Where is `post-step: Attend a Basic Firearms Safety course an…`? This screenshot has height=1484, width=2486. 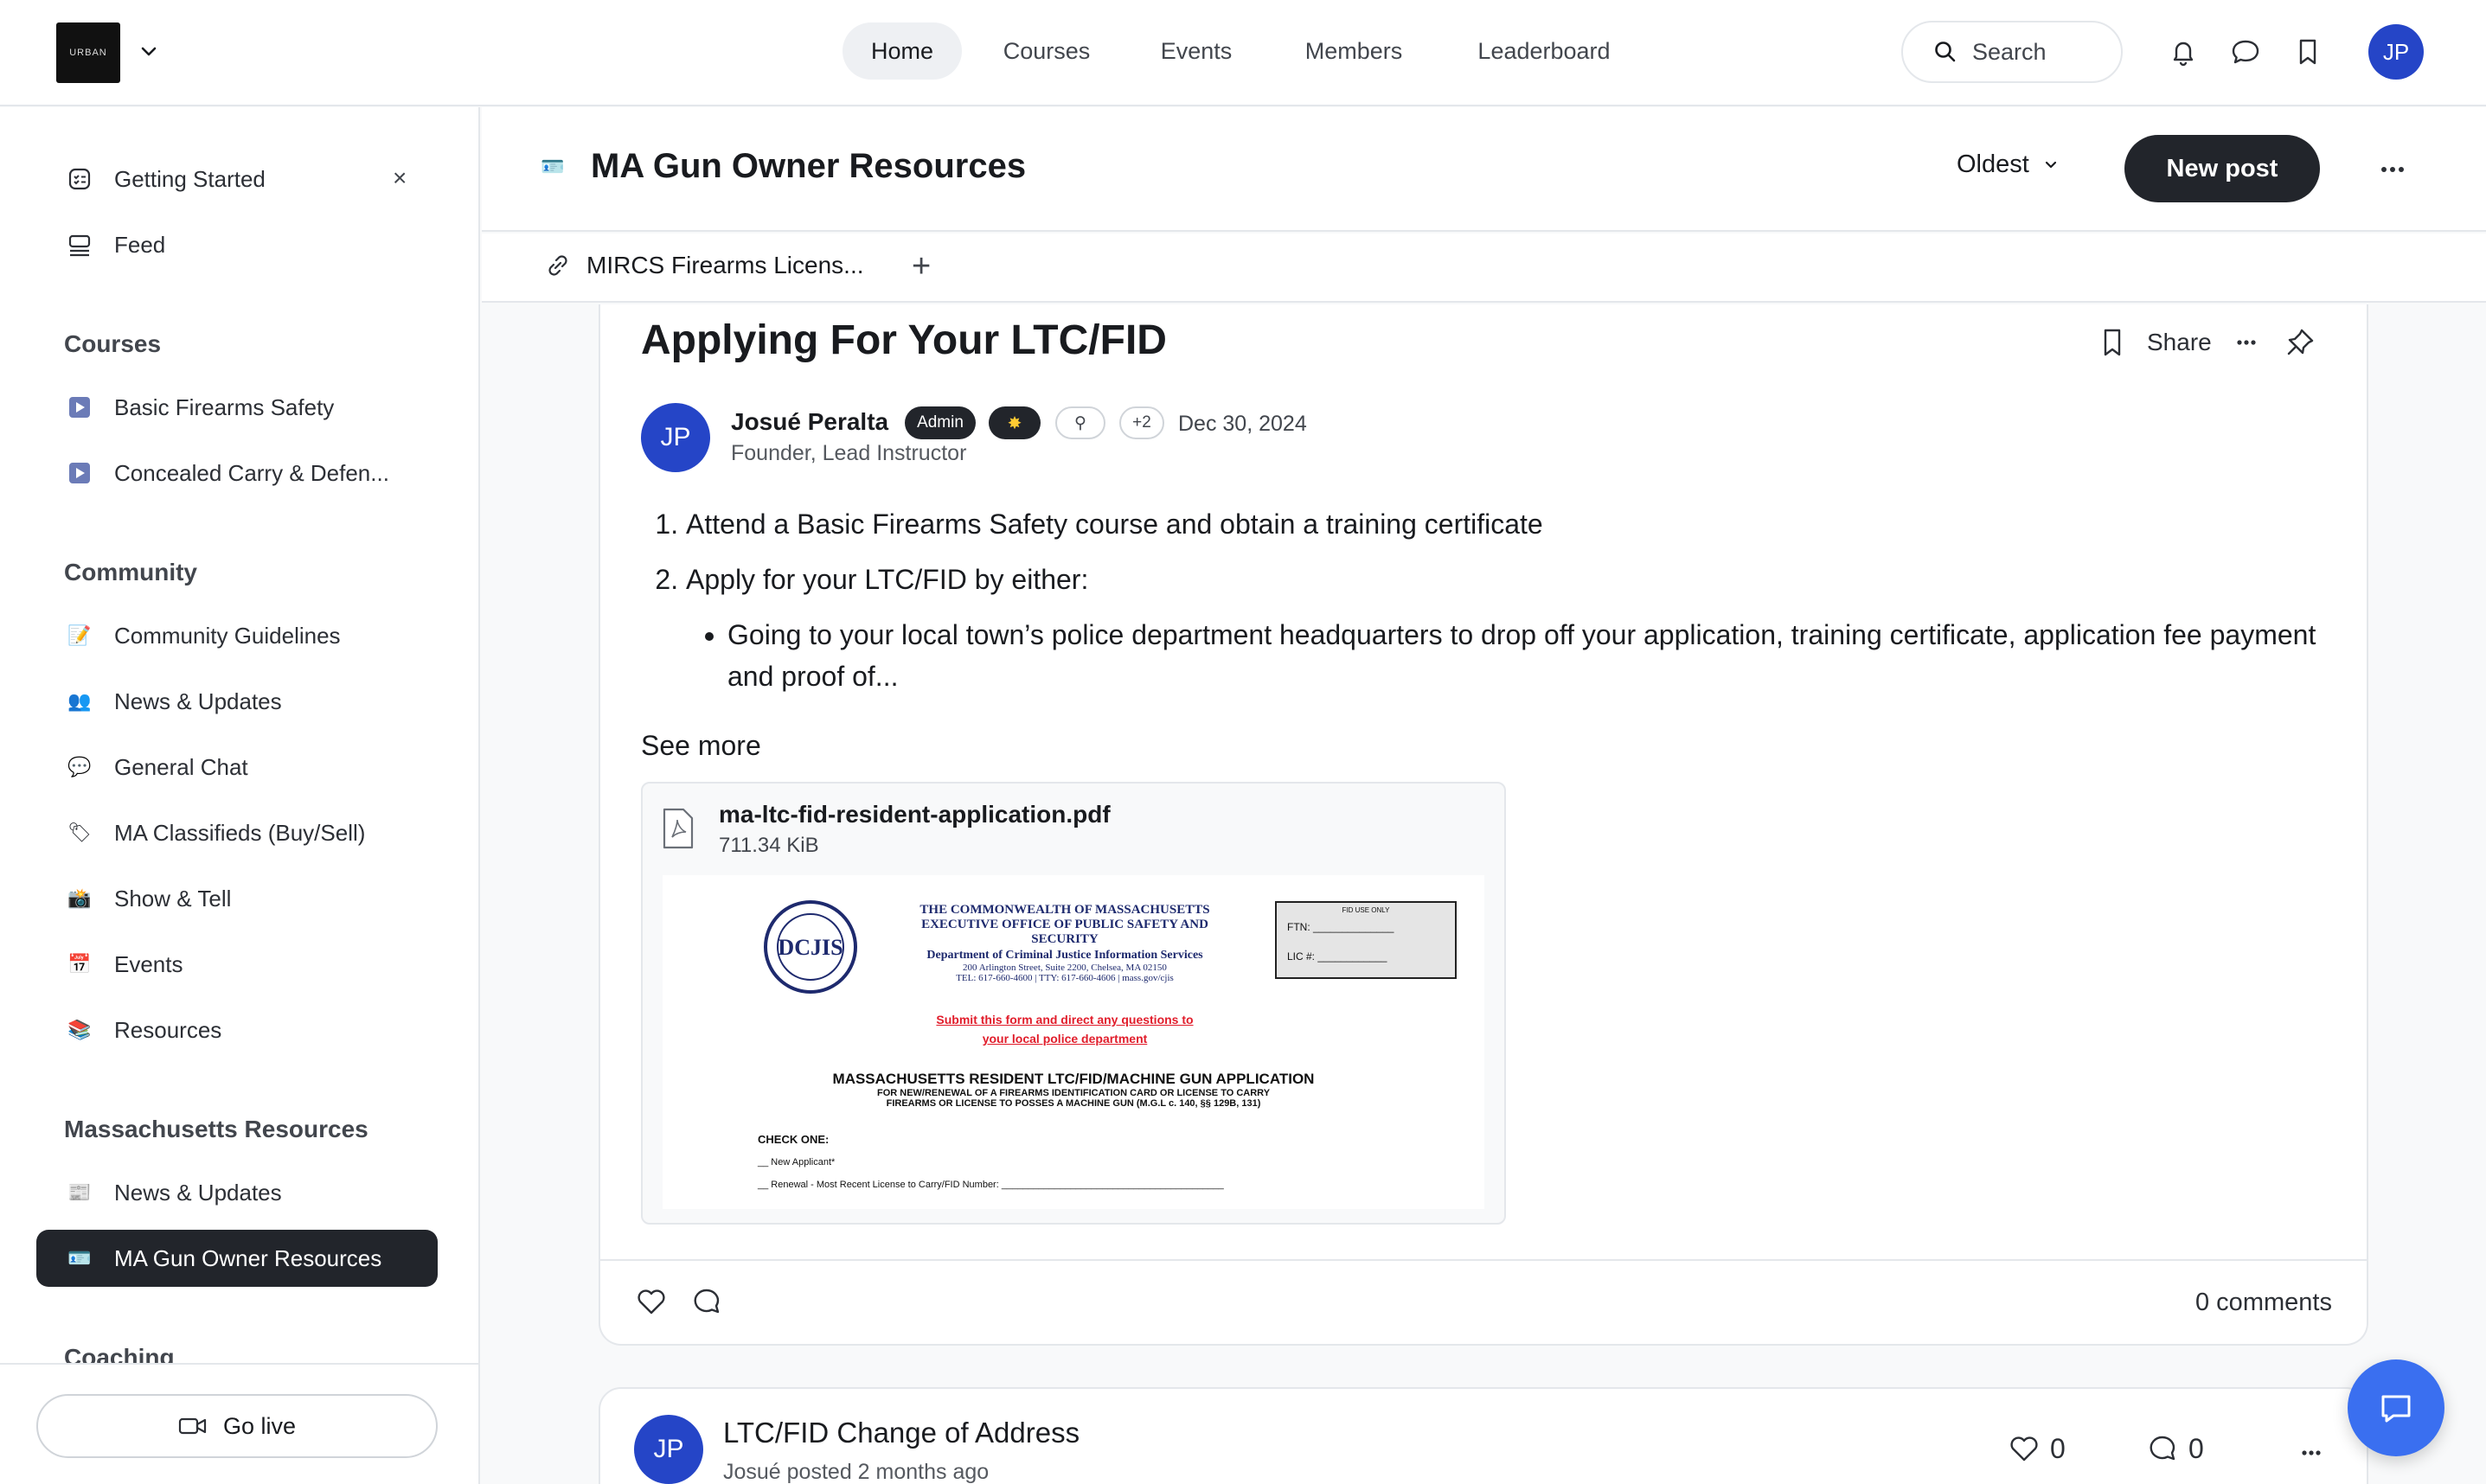 post-step: Attend a Basic Firearms Safety course an… is located at coordinates (1511, 524).